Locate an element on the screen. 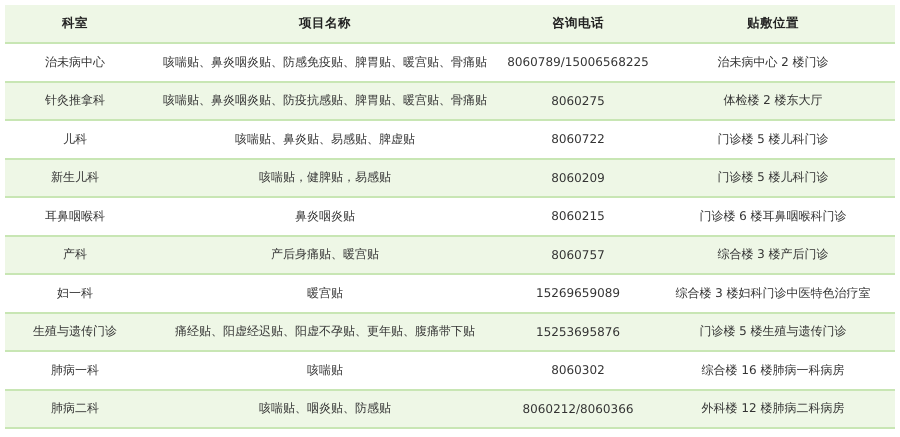 The width and height of the screenshot is (900, 437). location-cell: 外科楼 12 楼肺病二科病房 is located at coordinates (773, 409).